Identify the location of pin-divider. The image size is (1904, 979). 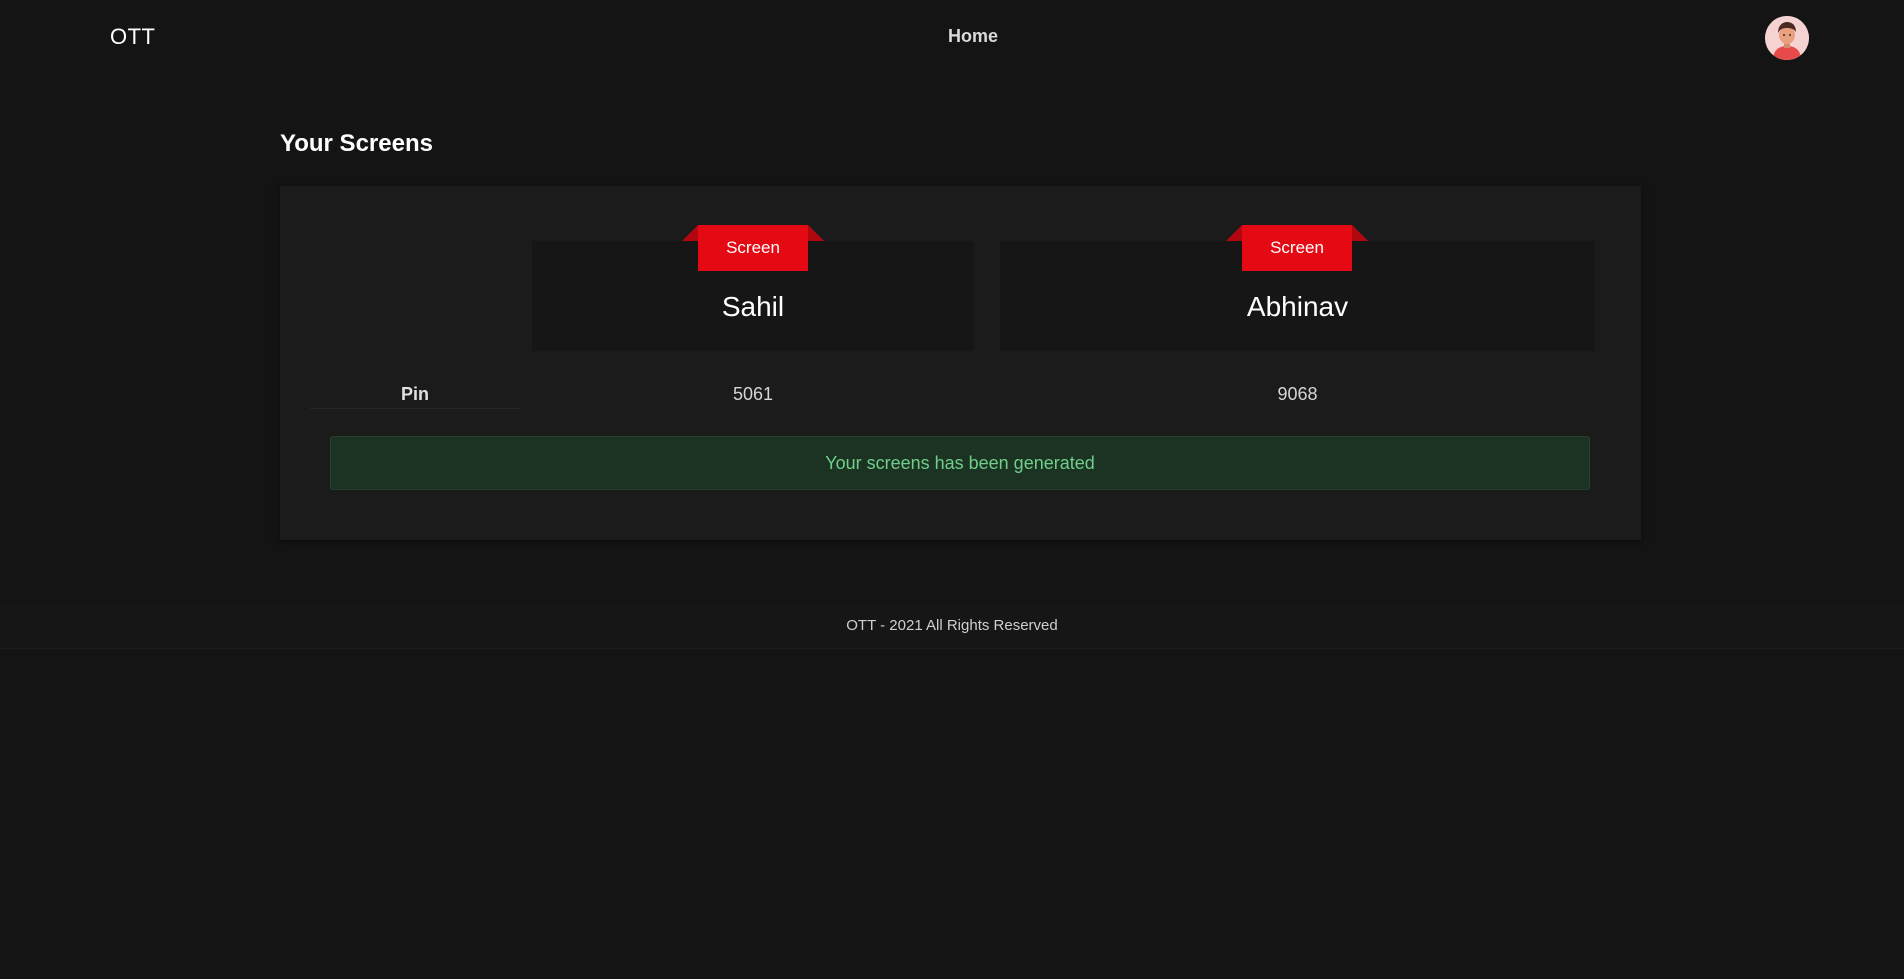
(415, 408).